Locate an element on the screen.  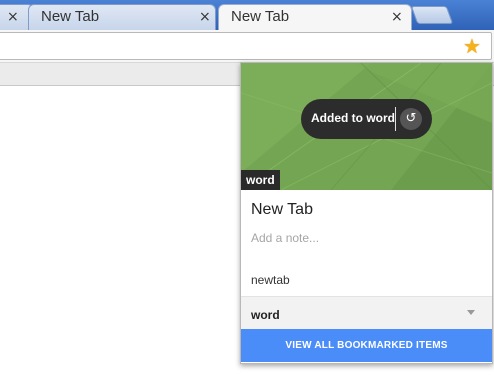
star-icon: ★ is located at coordinates (472, 46).